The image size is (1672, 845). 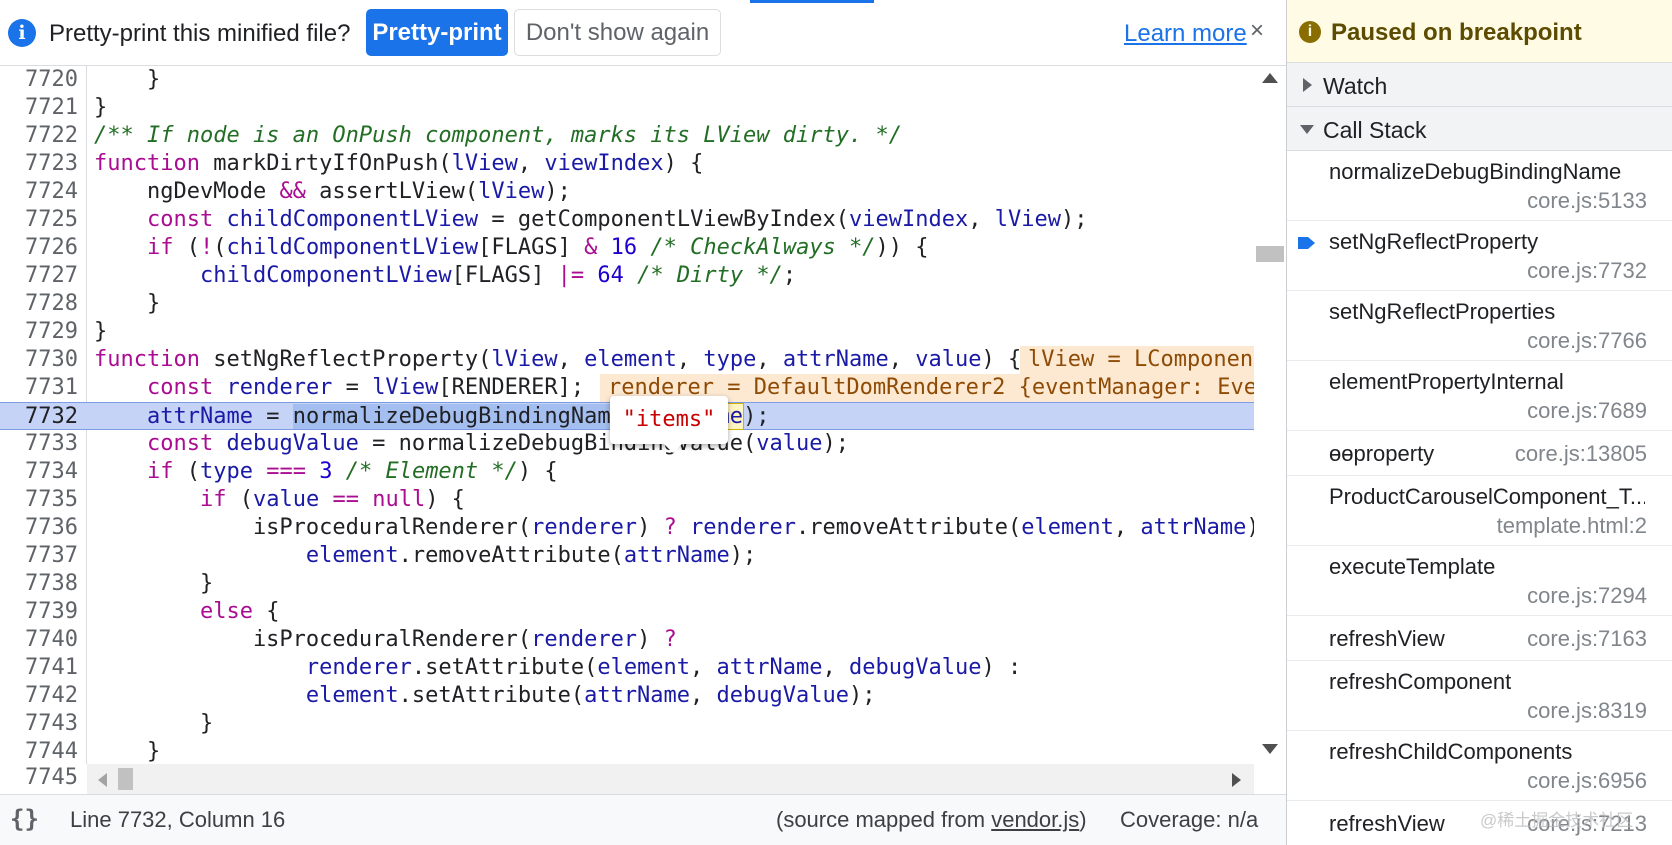 I want to click on editor-vertical-scrollbar, so click(x=1270, y=415).